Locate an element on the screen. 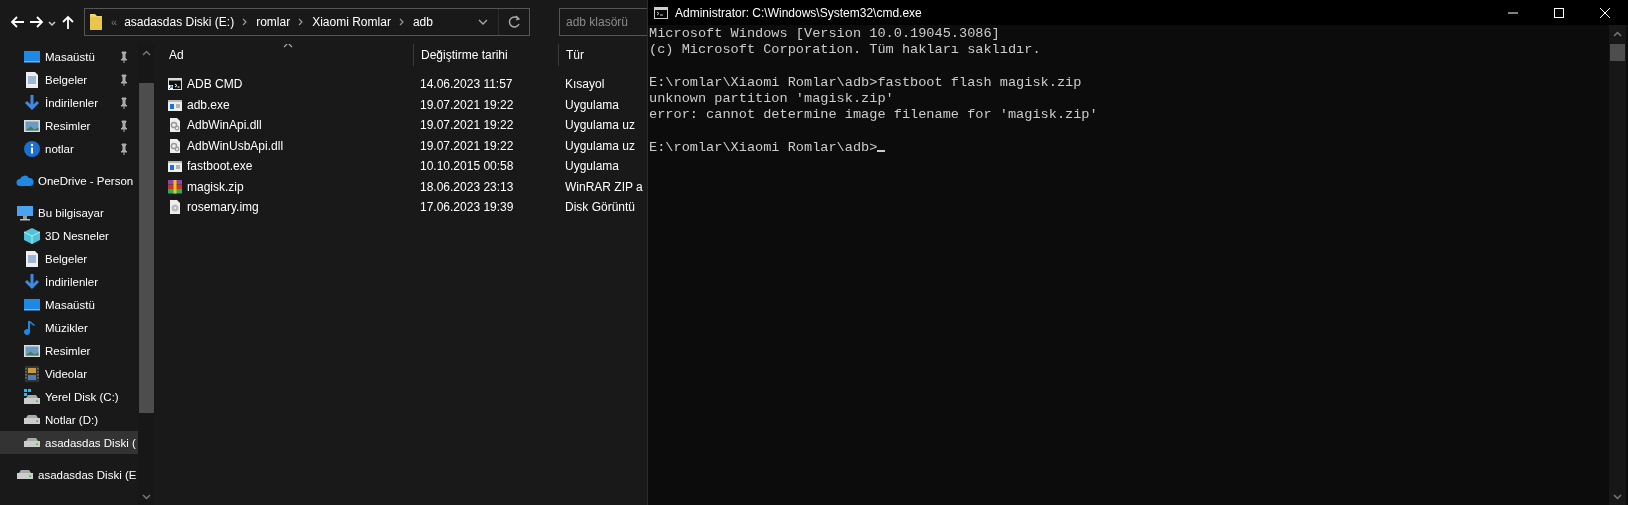  console-line: unknown partition 'magisk.zip' is located at coordinates (771, 99).